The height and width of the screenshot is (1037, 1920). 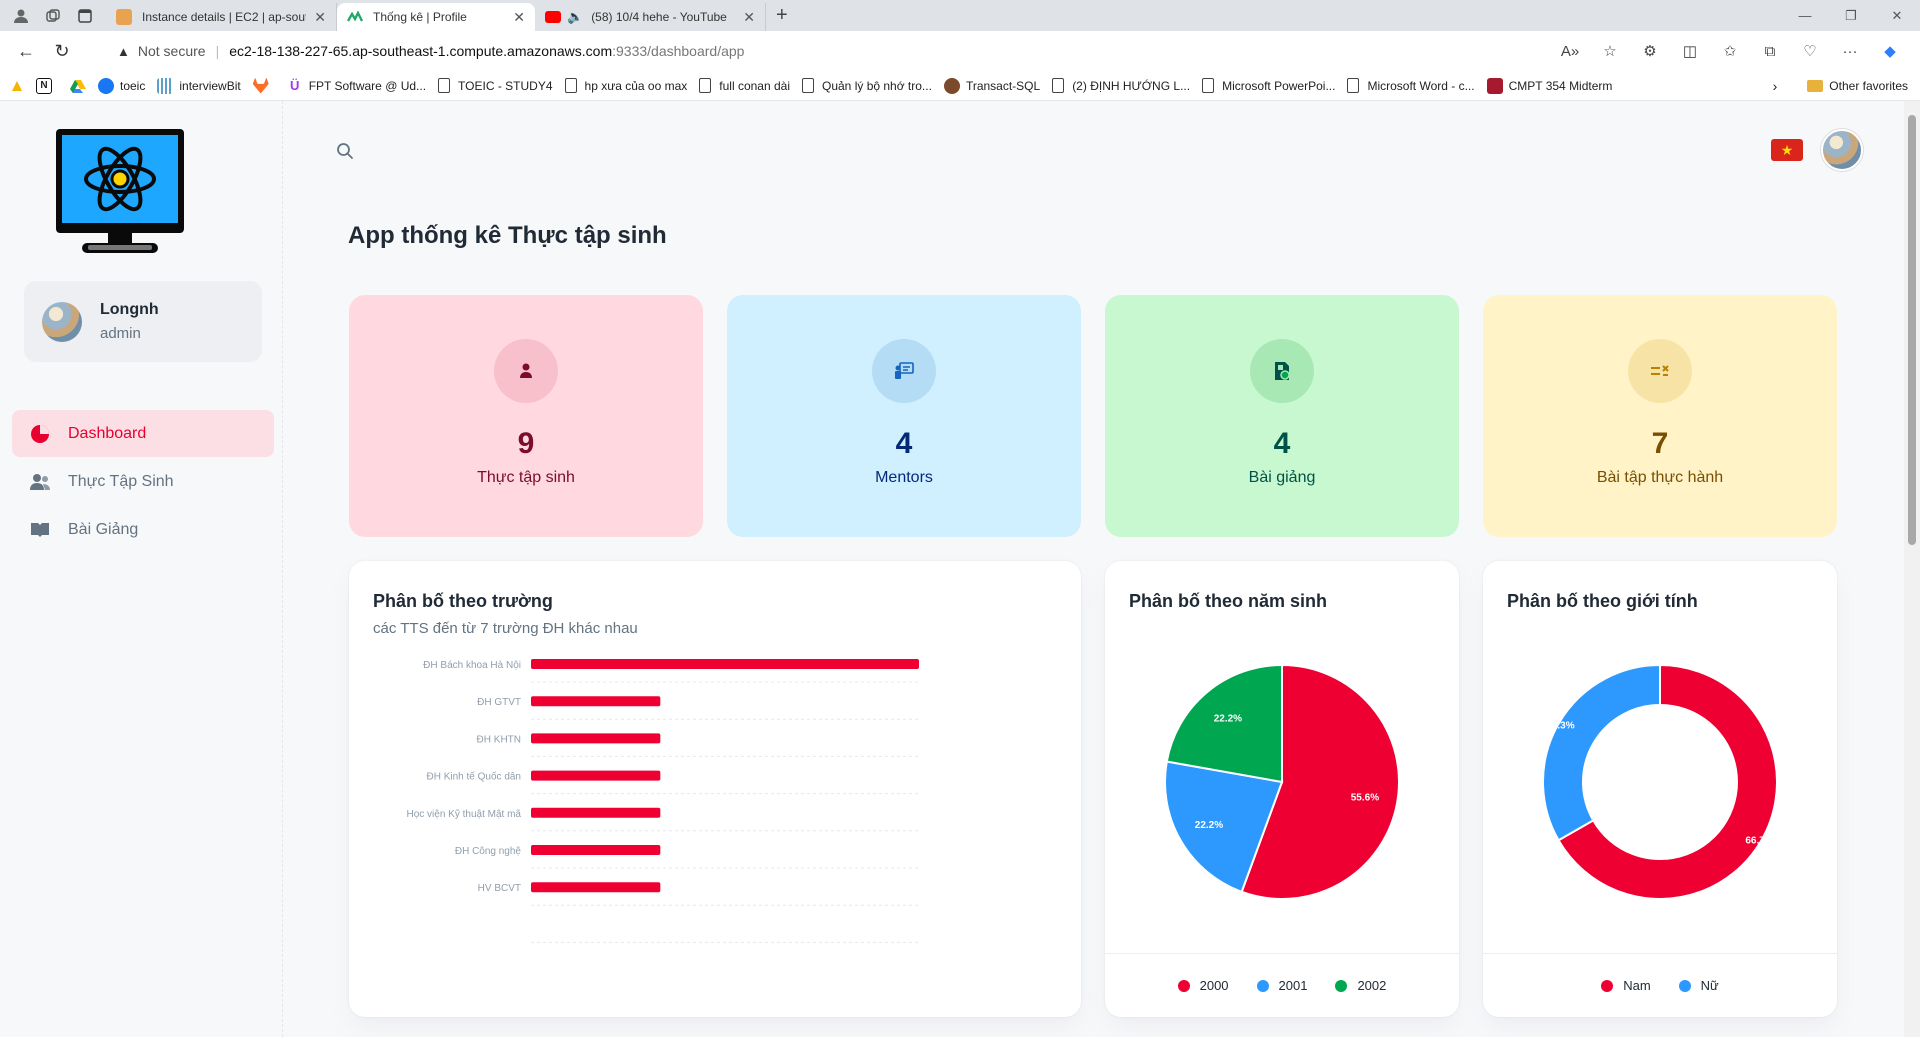 What do you see at coordinates (1868, 86) in the screenshot?
I see `other-favorites: Other favorites` at bounding box center [1868, 86].